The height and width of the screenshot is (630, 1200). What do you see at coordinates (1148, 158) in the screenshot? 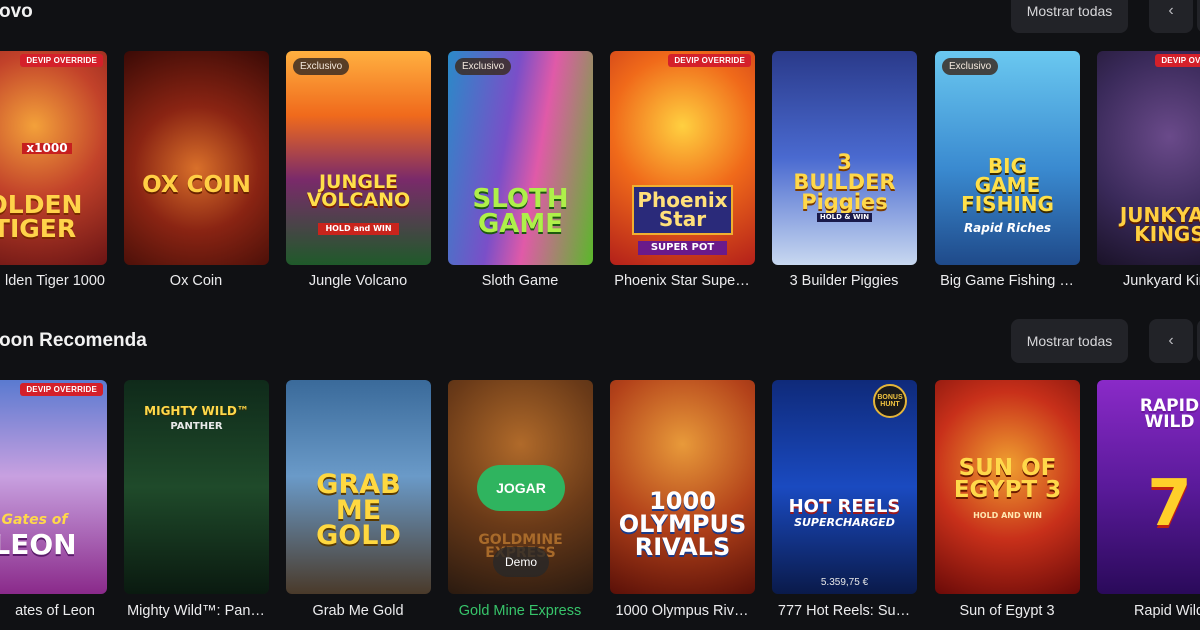
I see `game-card-junkyard-kings: DEVIP OVERRIDE JUNKYAR KINGS` at bounding box center [1148, 158].